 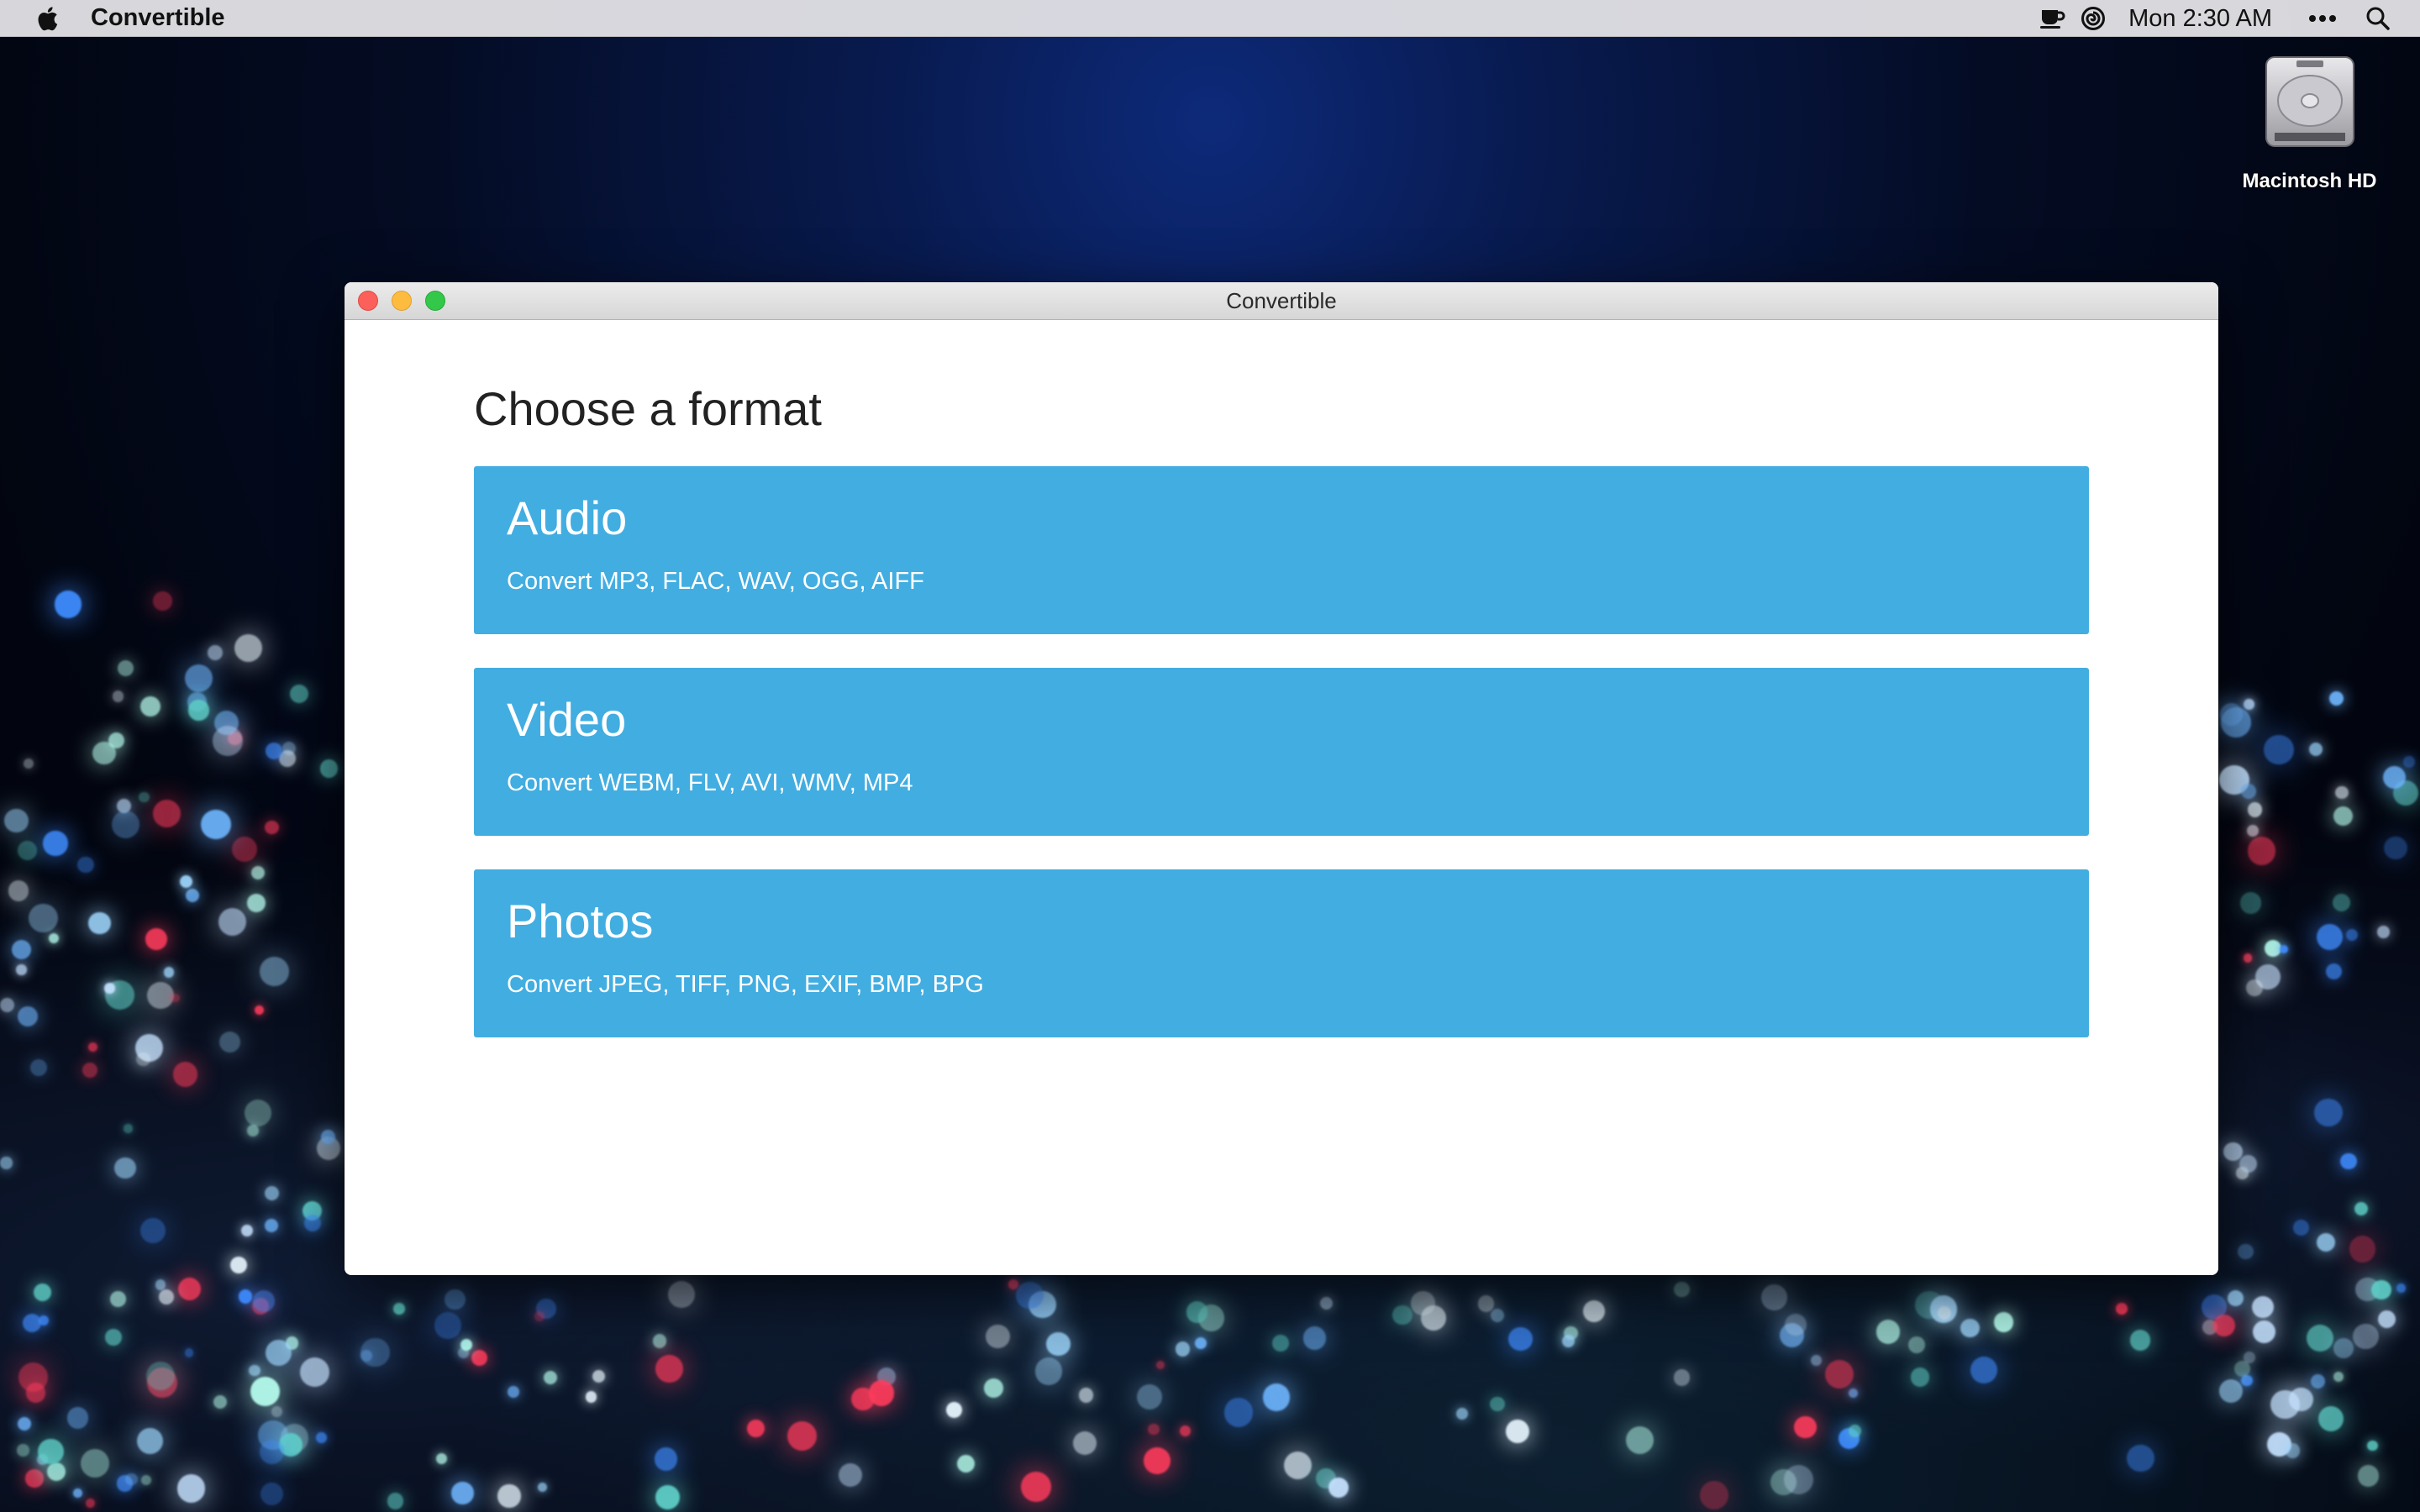 What do you see at coordinates (158, 18) in the screenshot?
I see `menu-app-name: Convertible` at bounding box center [158, 18].